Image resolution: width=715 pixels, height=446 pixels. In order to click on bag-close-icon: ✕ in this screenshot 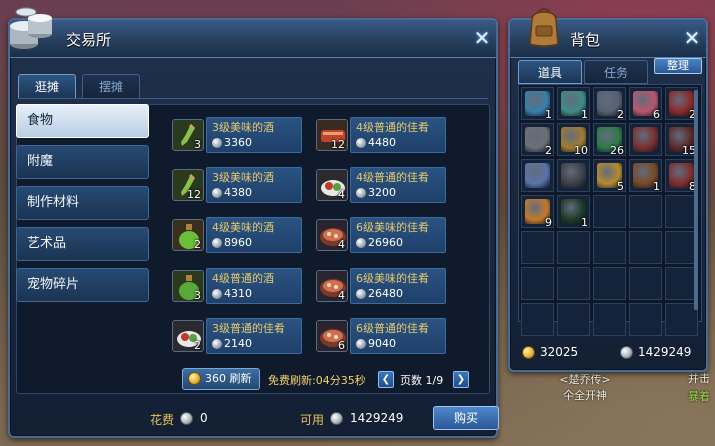, I will do `click(692, 38)`.